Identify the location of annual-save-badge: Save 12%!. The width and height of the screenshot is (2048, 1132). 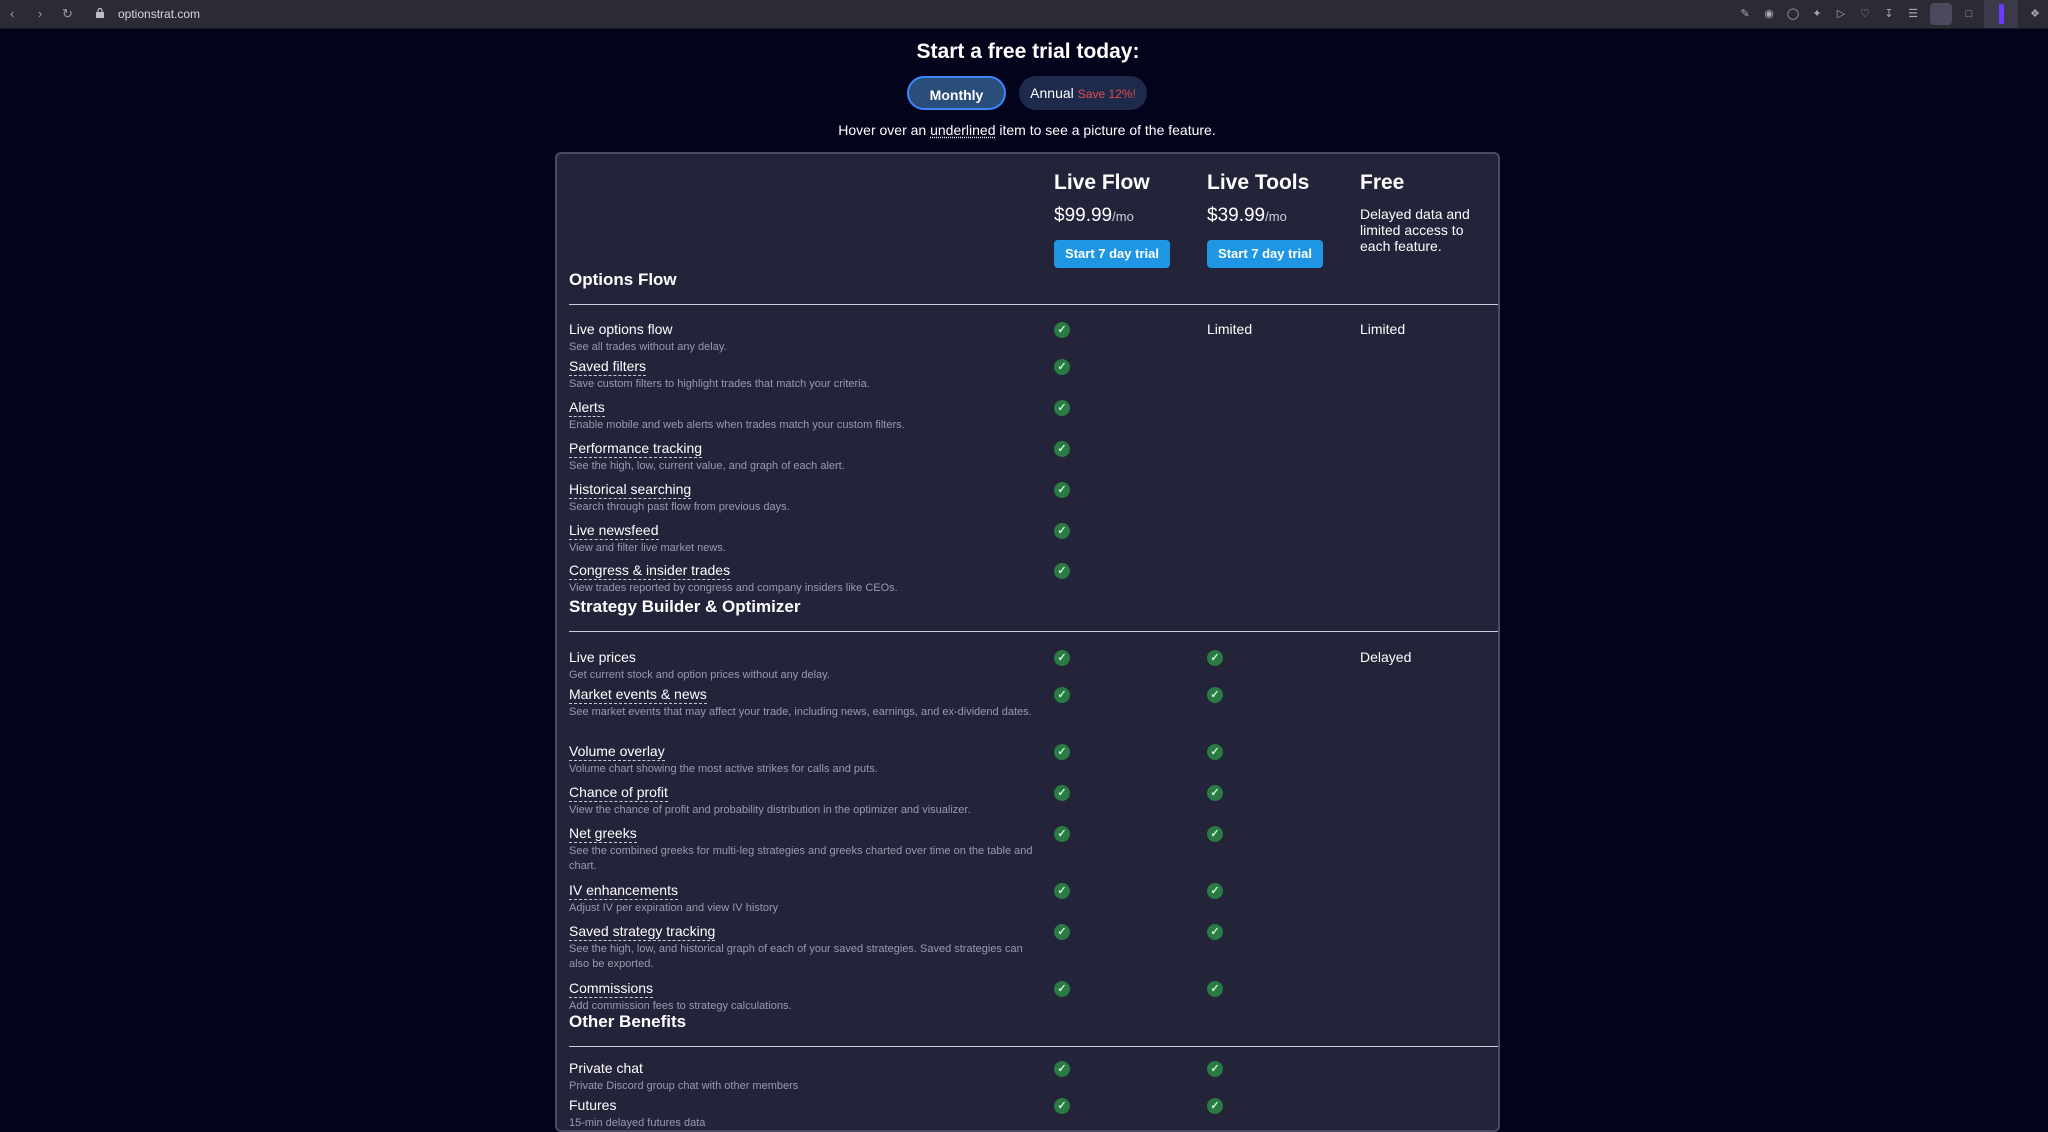
(1106, 94).